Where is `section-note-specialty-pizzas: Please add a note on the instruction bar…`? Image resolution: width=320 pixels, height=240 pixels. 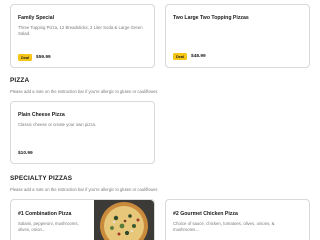
section-note-specialty-pizzas: Please add a note on the instruction bar… is located at coordinates (84, 189).